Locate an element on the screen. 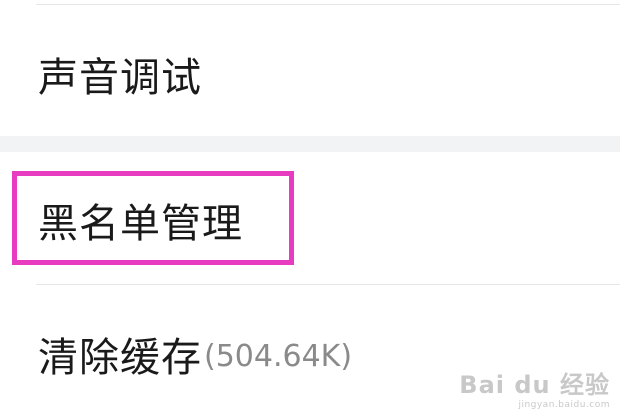  watermark-url: jingyan.baidu.com is located at coordinates (564, 405).